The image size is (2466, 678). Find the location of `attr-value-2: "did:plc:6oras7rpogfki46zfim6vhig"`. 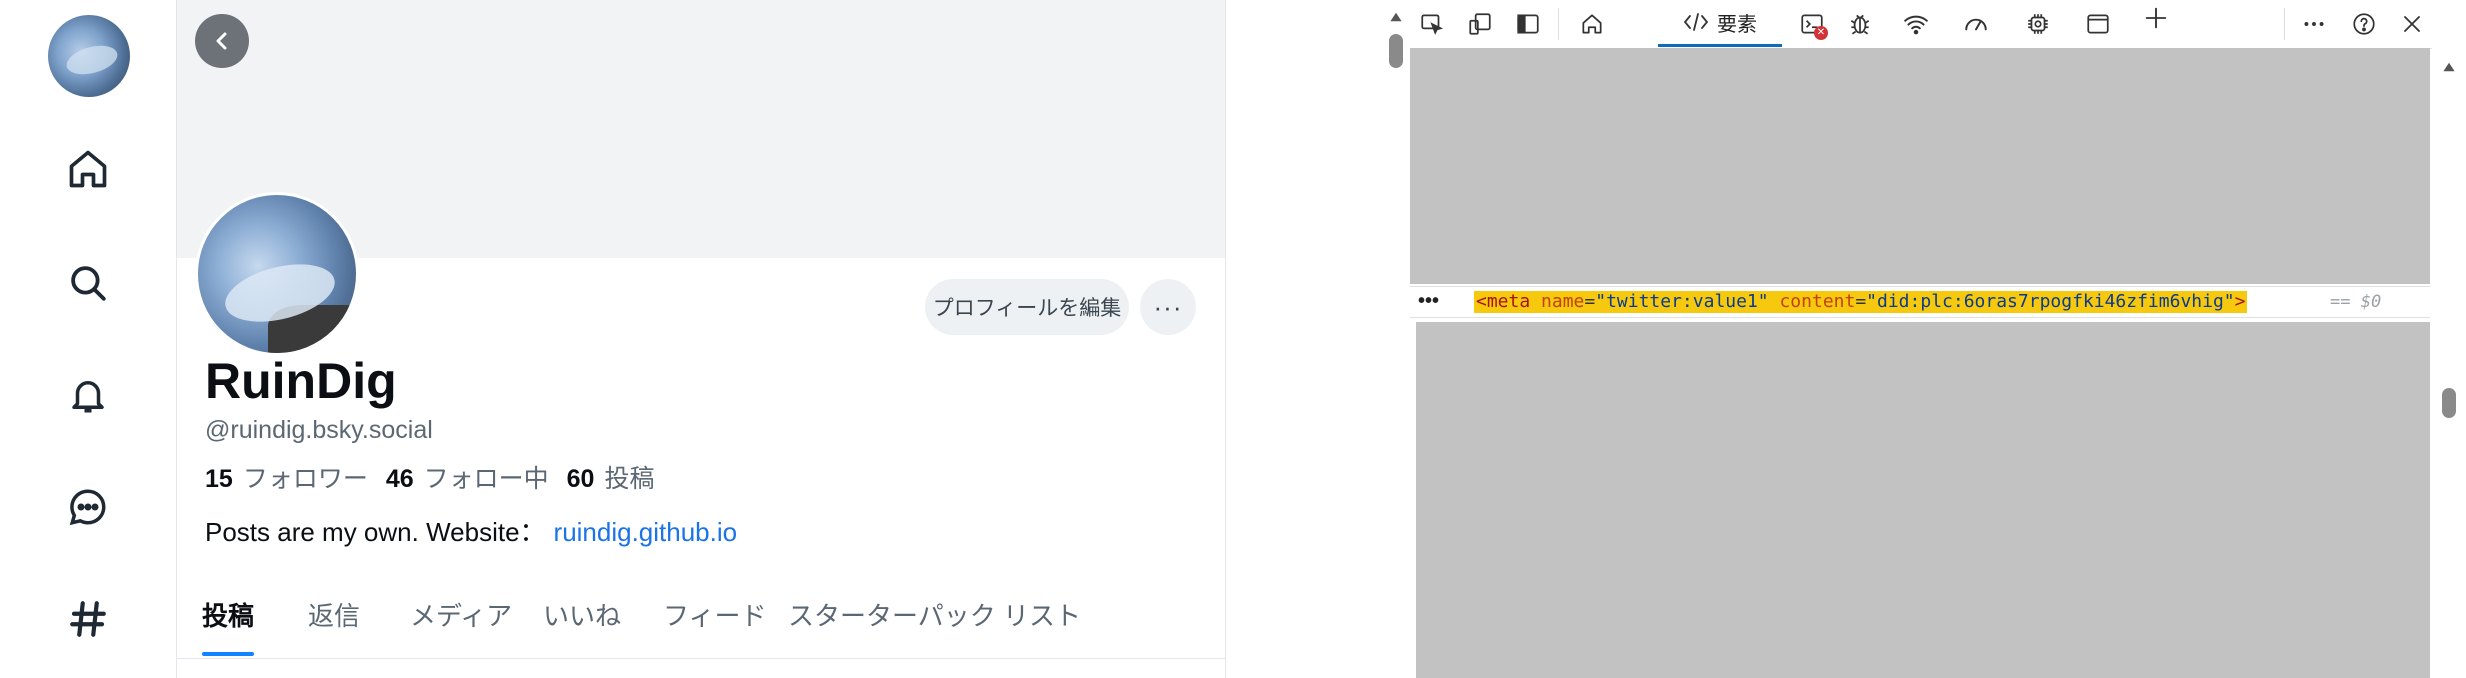

attr-value-2: "did:plc:6oras7rpogfki46zfim6vhig" is located at coordinates (2050, 301).